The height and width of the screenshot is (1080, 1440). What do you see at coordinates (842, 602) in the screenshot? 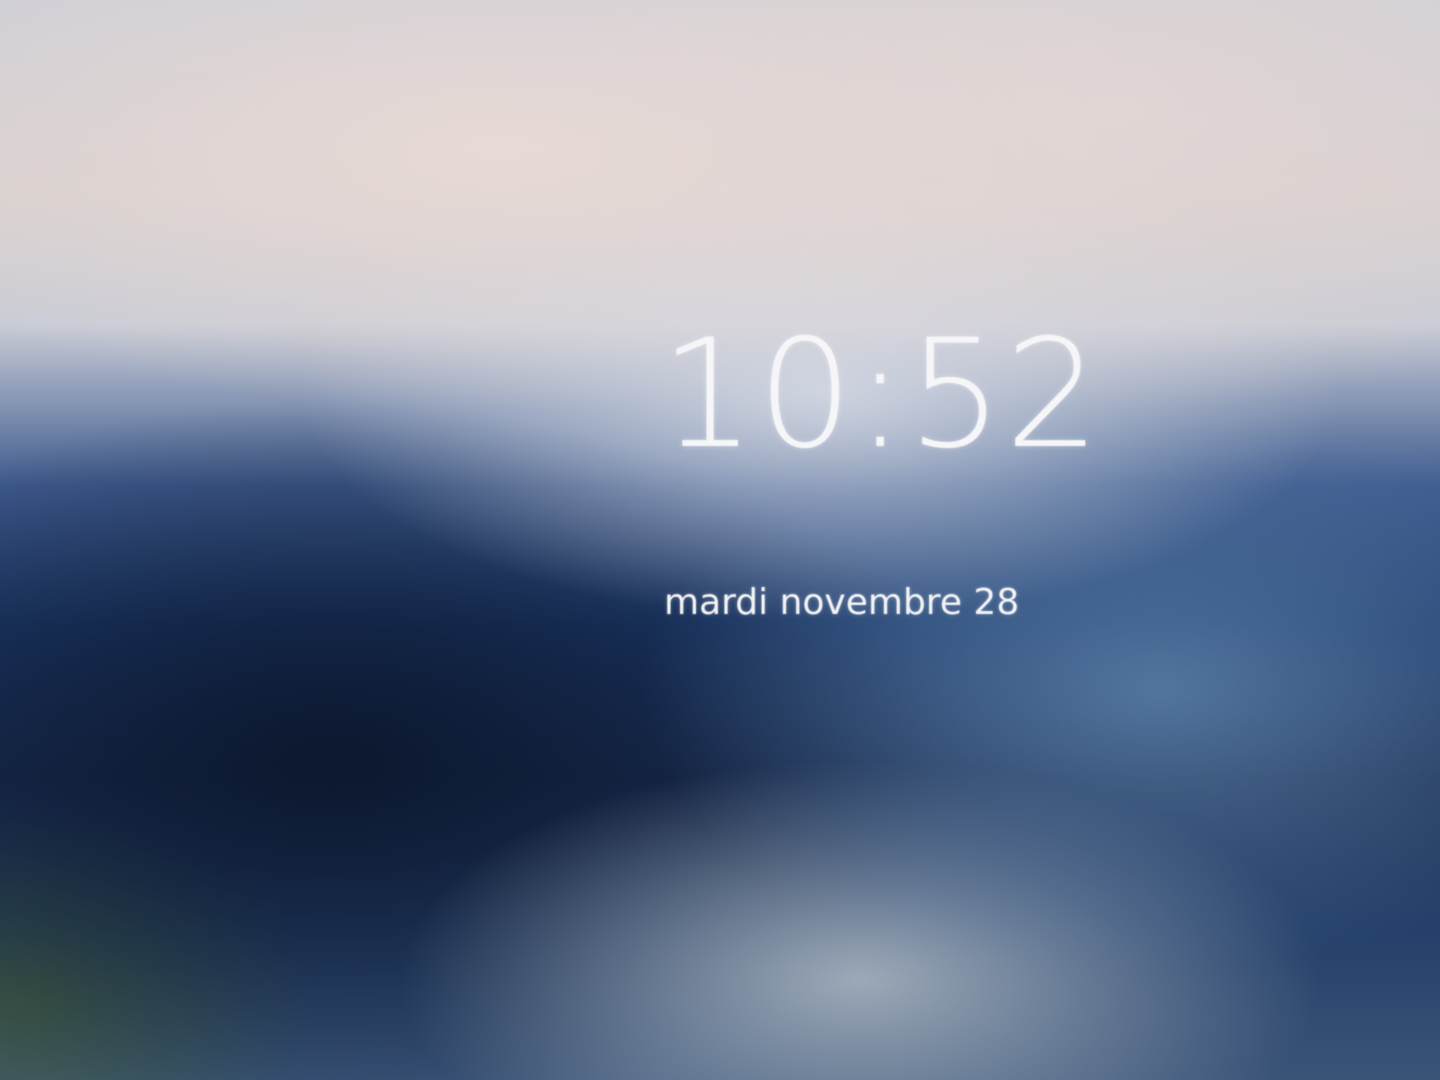
I see `clock-date: mardi novembre 28` at bounding box center [842, 602].